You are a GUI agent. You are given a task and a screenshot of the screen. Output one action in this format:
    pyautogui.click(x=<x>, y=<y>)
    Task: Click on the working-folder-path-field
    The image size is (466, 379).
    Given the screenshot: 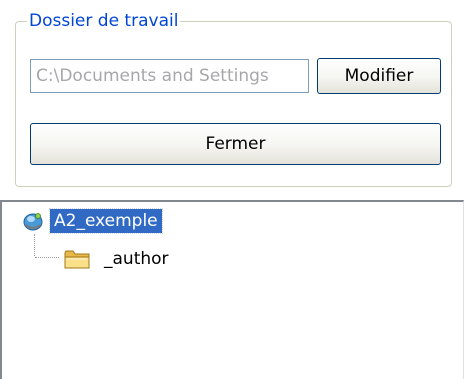 What is the action you would take?
    pyautogui.click(x=169, y=76)
    